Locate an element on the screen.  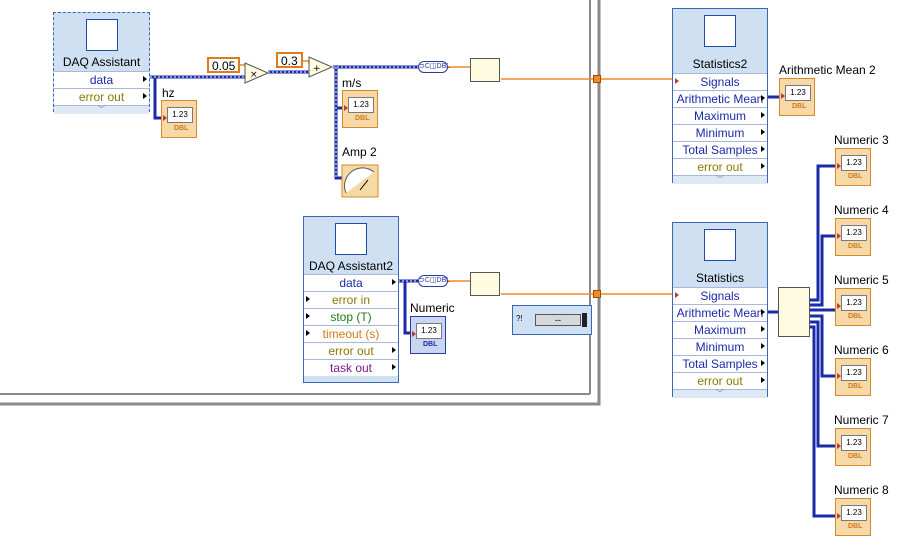
numeric4-label: Numeric 4 is located at coordinates (861, 210).